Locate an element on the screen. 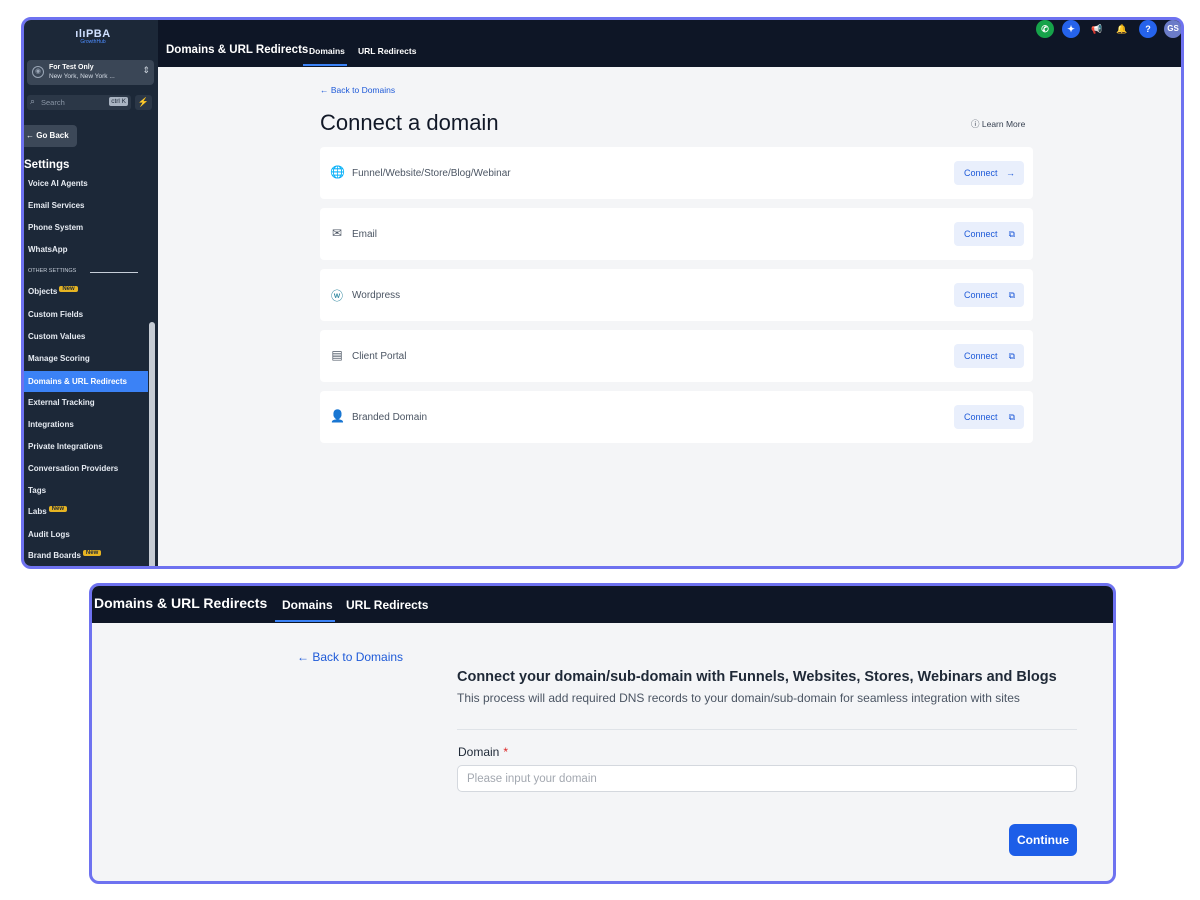 This screenshot has width=1200, height=900. sidebar-item-whatsapp: WhatsApp is located at coordinates (48, 249).